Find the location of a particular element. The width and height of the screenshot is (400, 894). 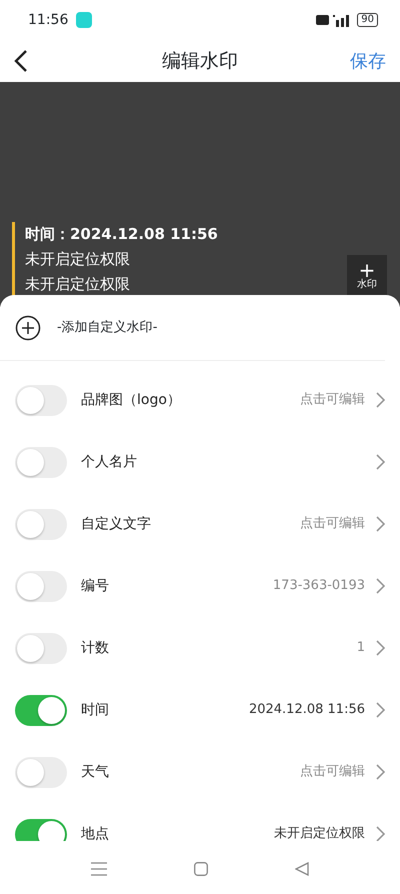

row-label: 天气 is located at coordinates (95, 772).